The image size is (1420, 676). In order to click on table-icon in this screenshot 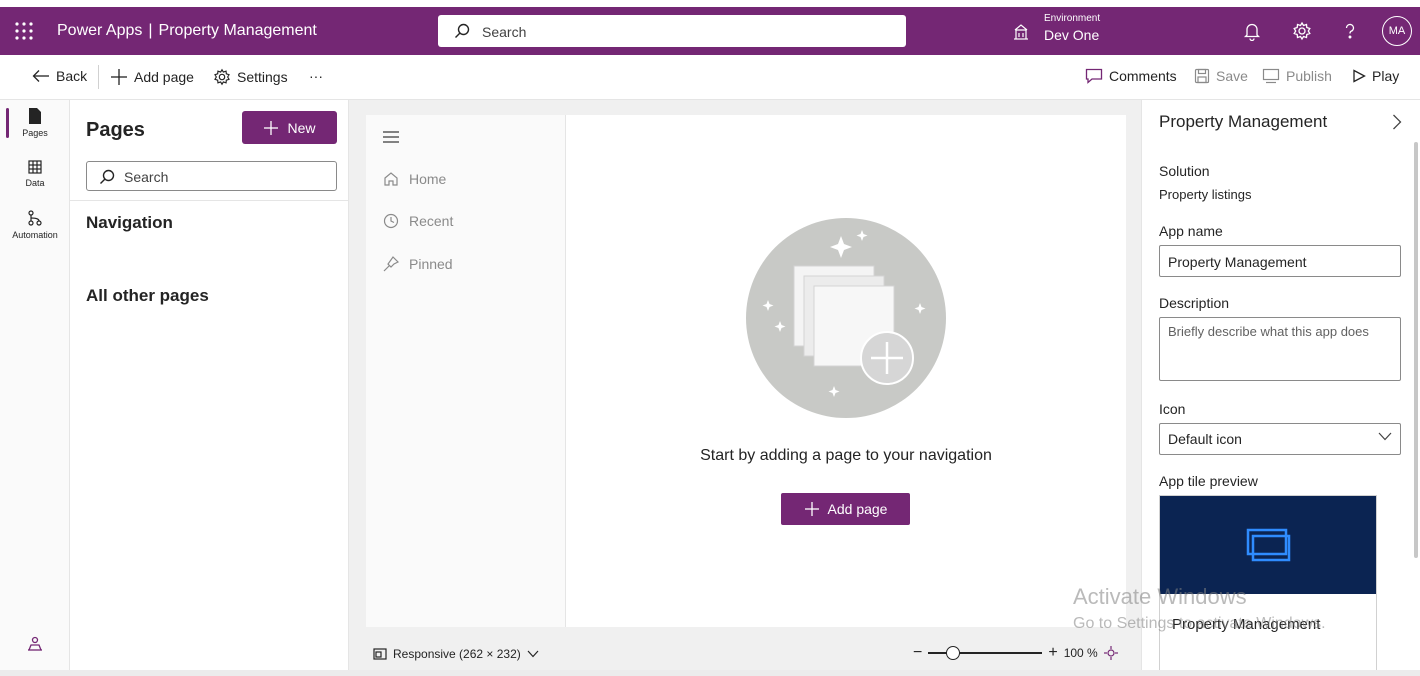, I will do `click(35, 167)`.